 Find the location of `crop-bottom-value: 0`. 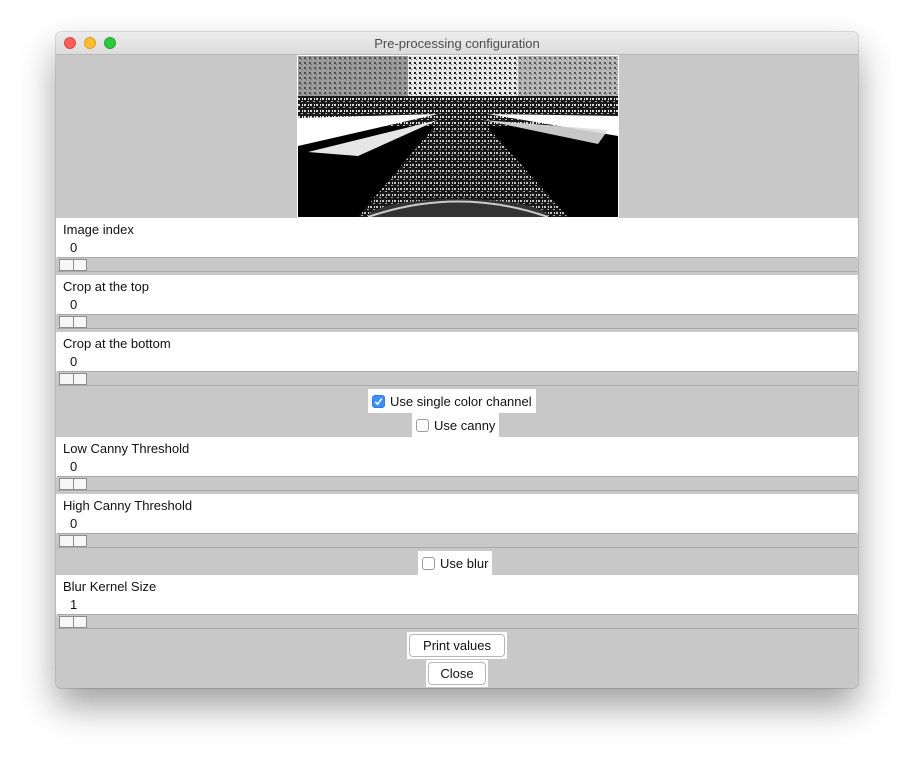

crop-bottom-value: 0 is located at coordinates (74, 361).